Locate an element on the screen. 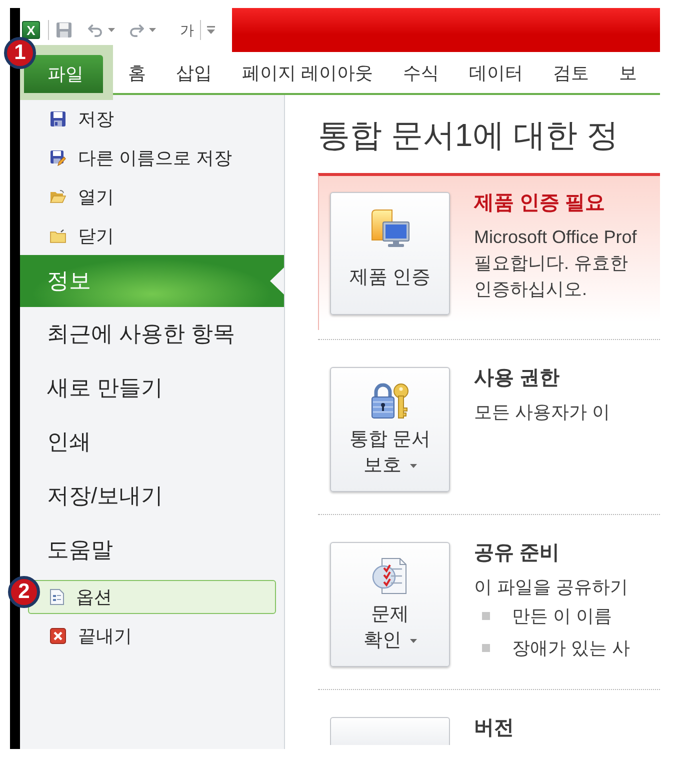 This screenshot has height=767, width=694. menu-item: 저장/보내기 is located at coordinates (105, 496).